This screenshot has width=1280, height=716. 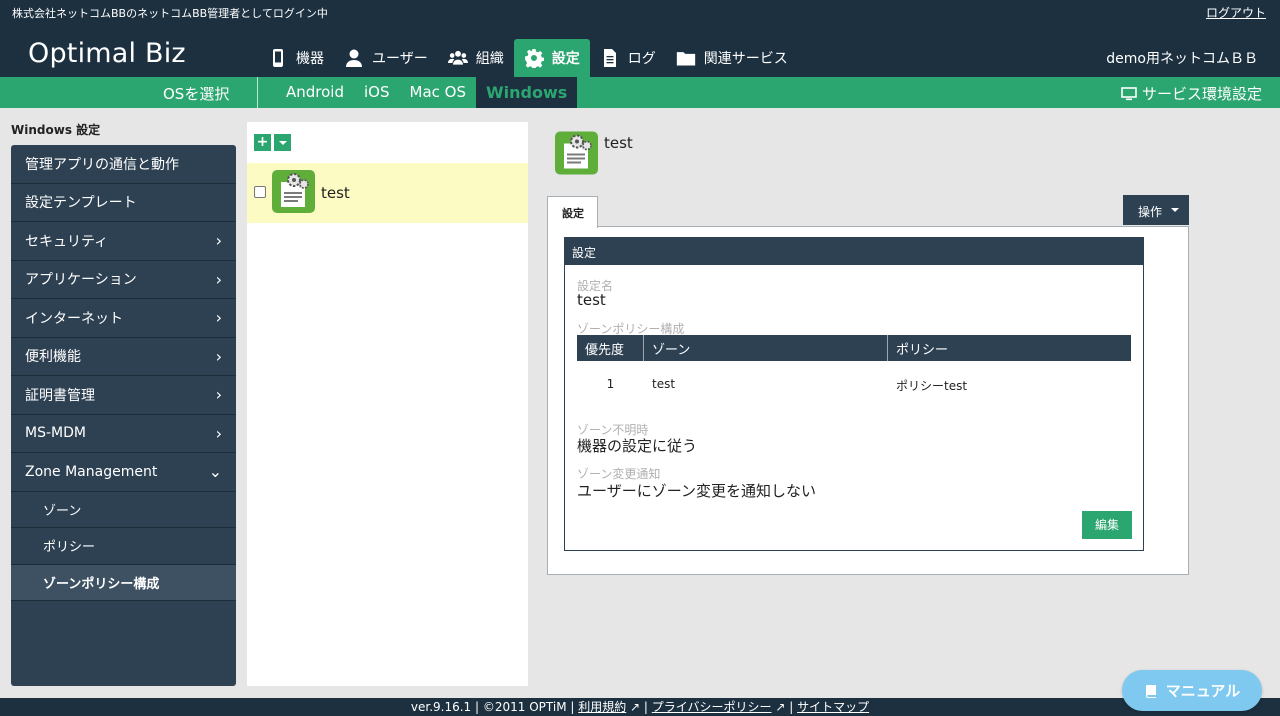 What do you see at coordinates (107, 53) in the screenshot?
I see `app-logo: Optimal Biz` at bounding box center [107, 53].